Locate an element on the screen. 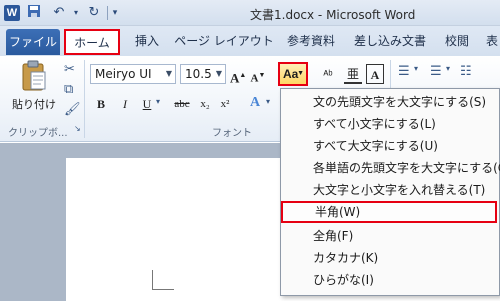 Image resolution: width=500 pixels, height=301 pixels. window-title: 文書1.docx - Microsoft Word is located at coordinates (333, 15).